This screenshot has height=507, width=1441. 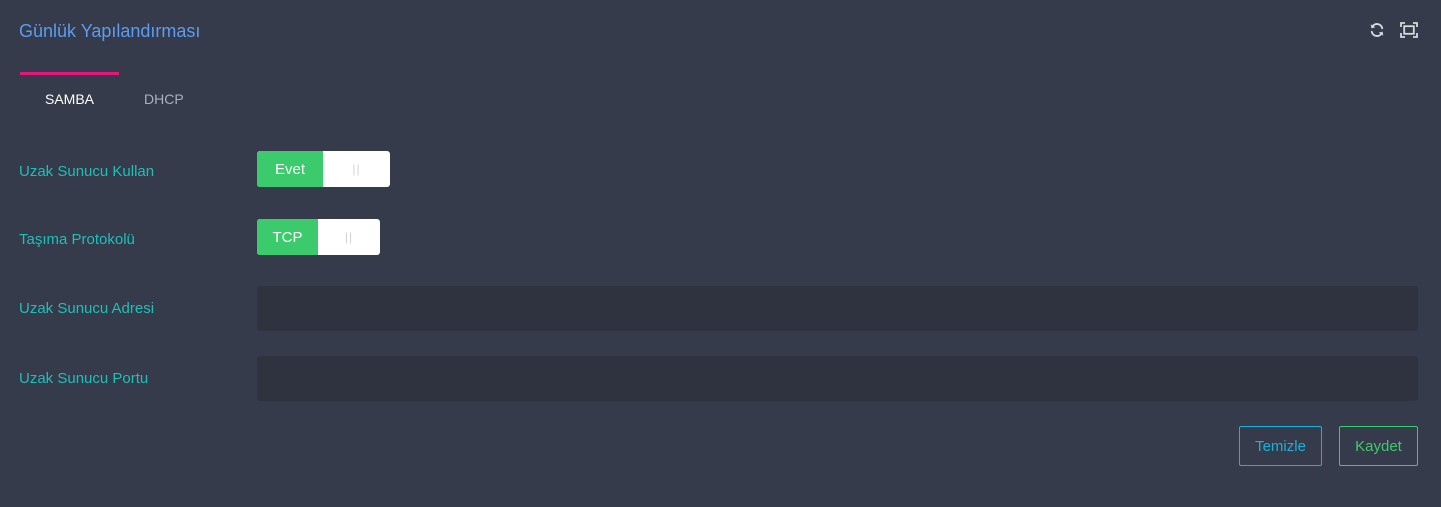 I want to click on remote-server-address-label: Uzak Sunucu Adresi, so click(x=87, y=308).